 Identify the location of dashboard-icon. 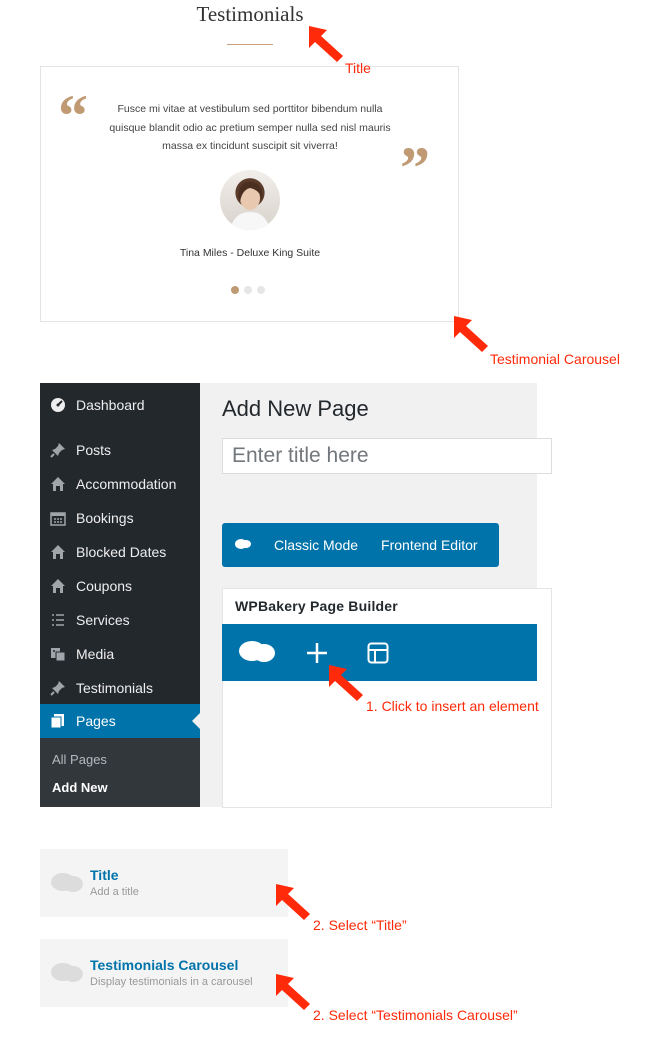
(58, 405).